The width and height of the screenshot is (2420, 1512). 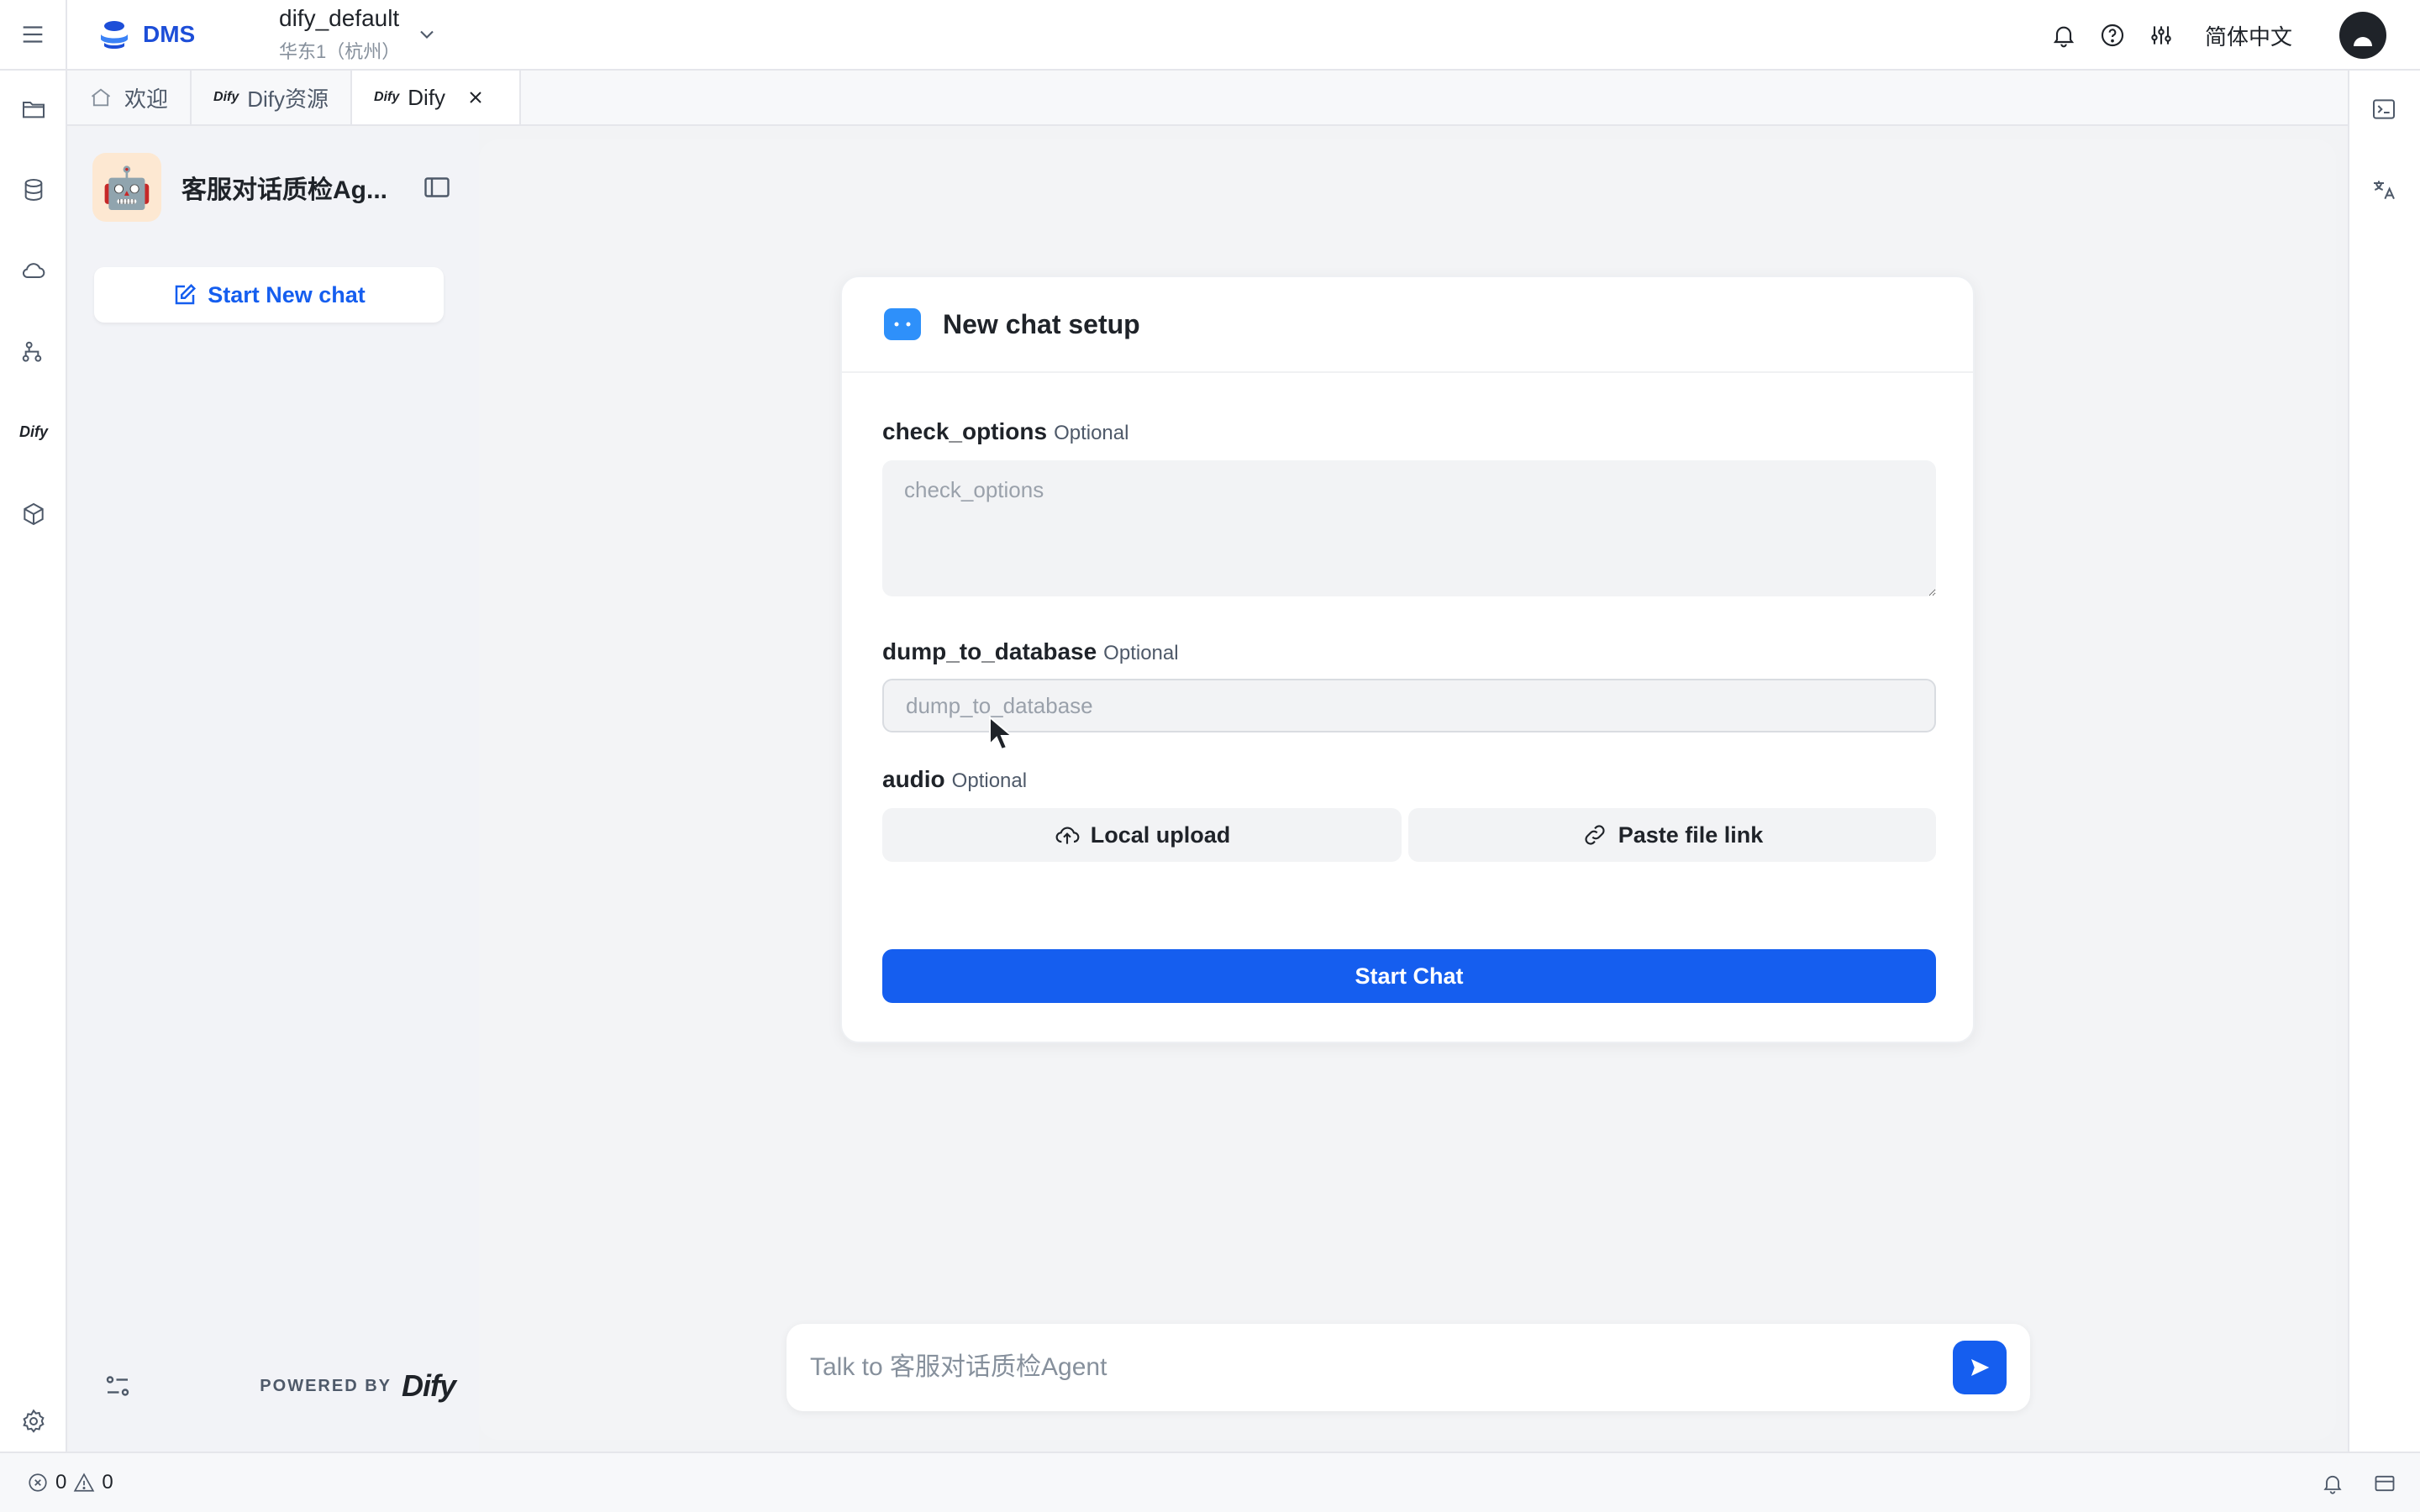 I want to click on rail-workflow-button, so click(x=34, y=353).